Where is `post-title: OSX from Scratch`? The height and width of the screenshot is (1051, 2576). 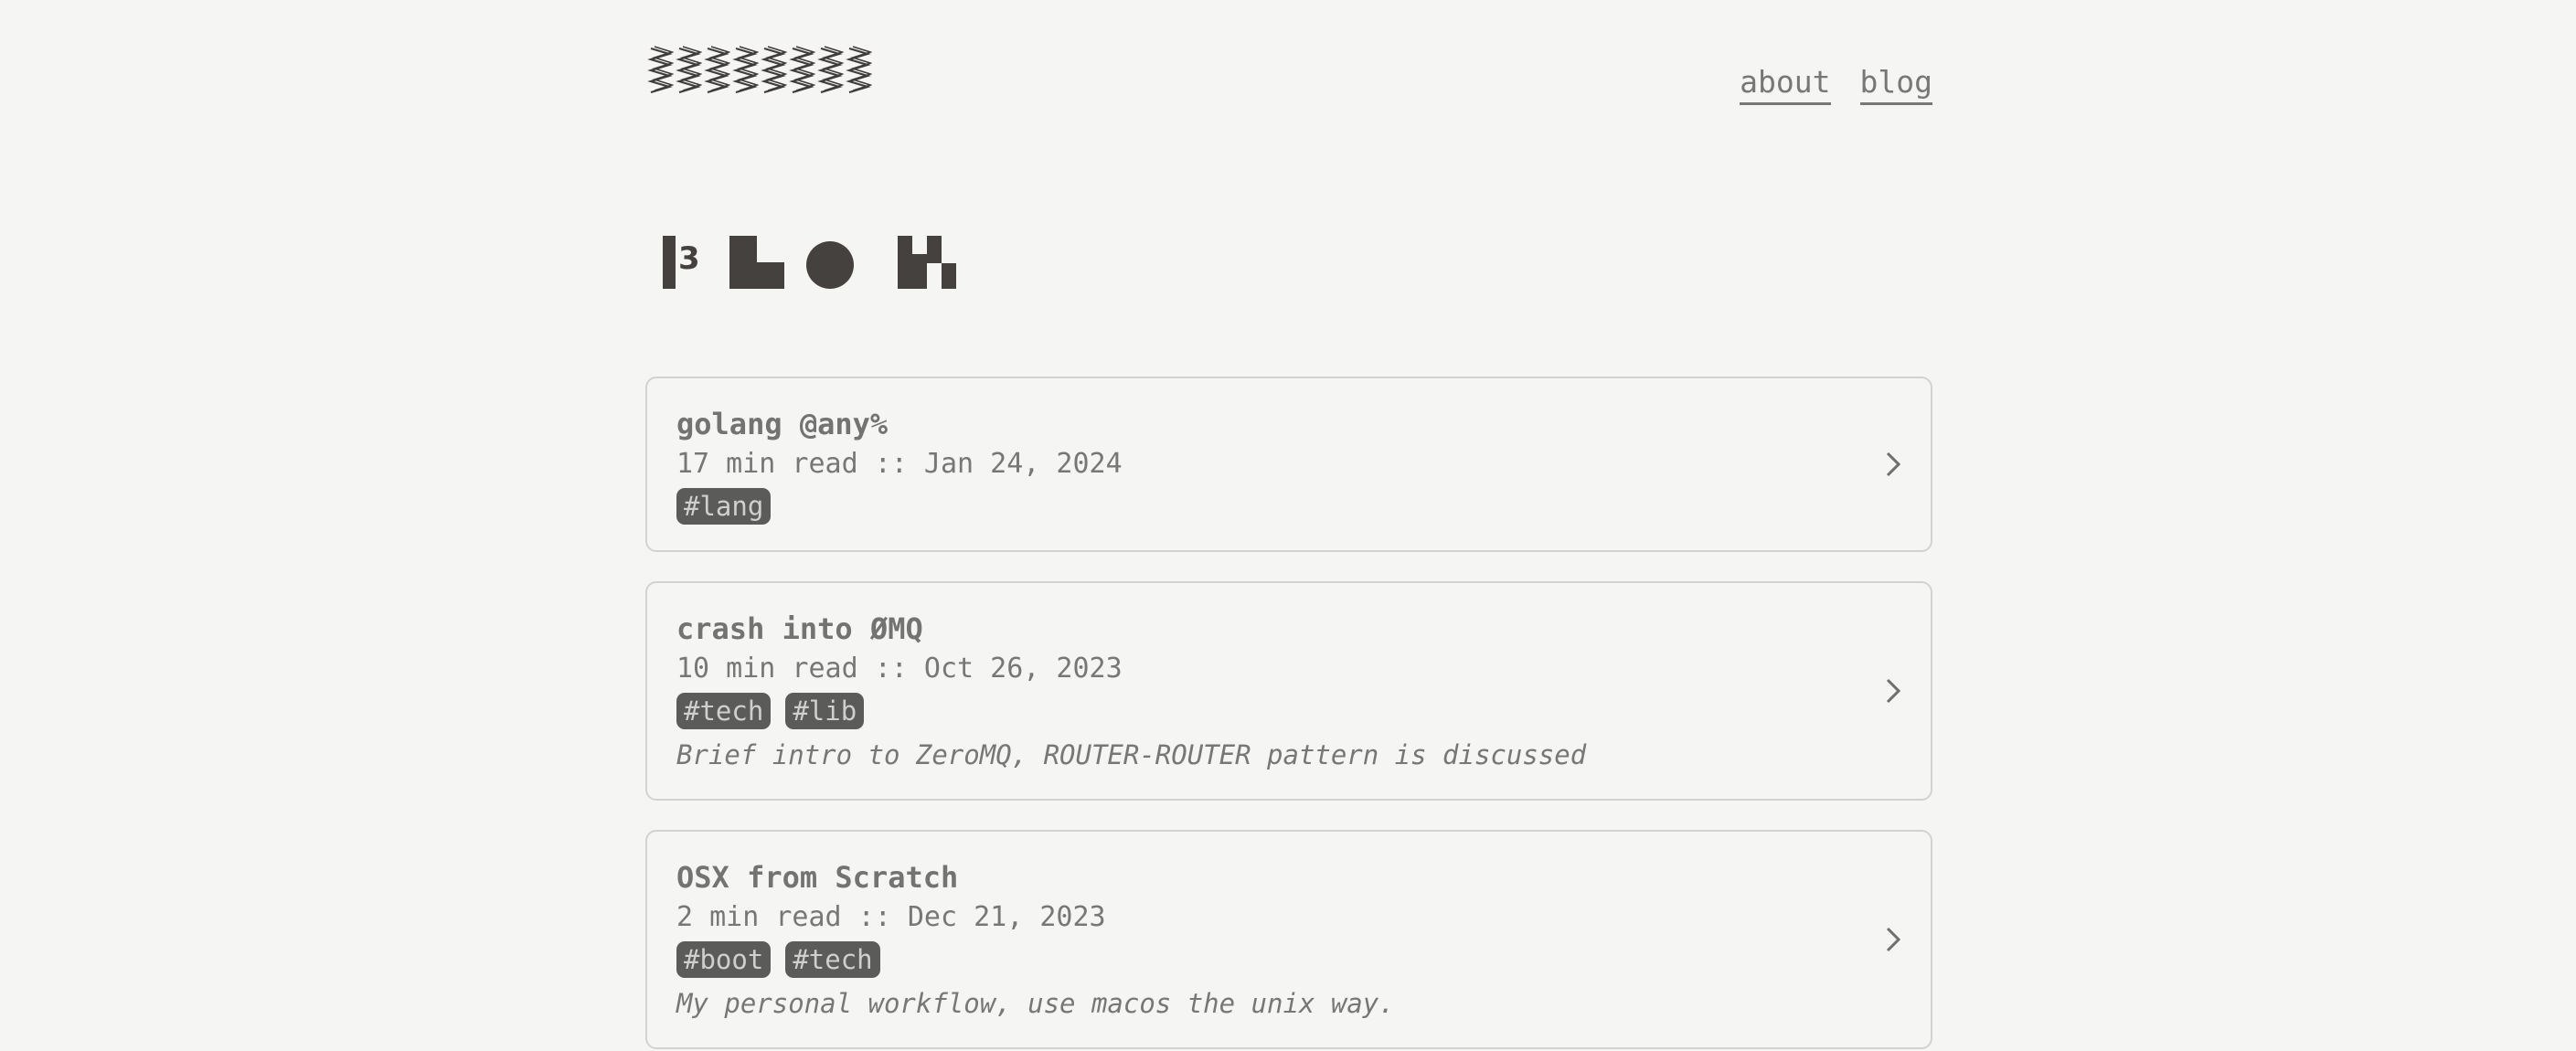 post-title: OSX from Scratch is located at coordinates (1288, 877).